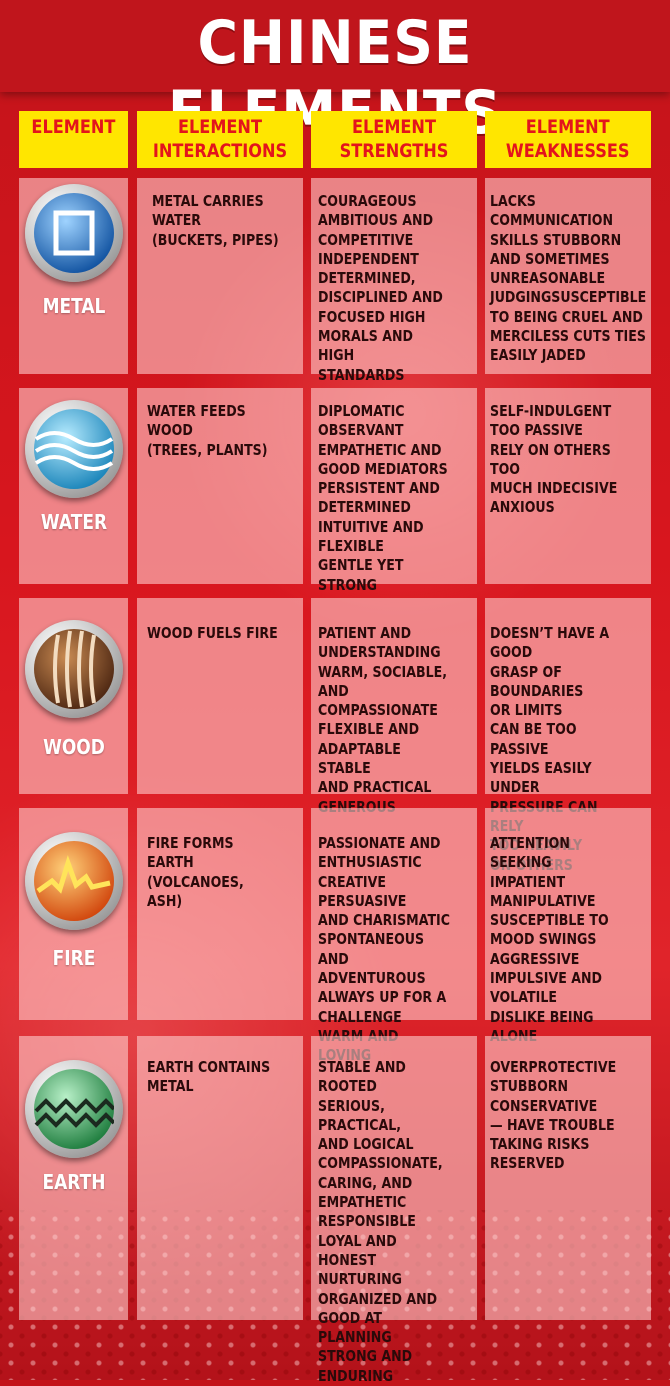  What do you see at coordinates (73, 127) in the screenshot?
I see `header-element-label: ELEMENT` at bounding box center [73, 127].